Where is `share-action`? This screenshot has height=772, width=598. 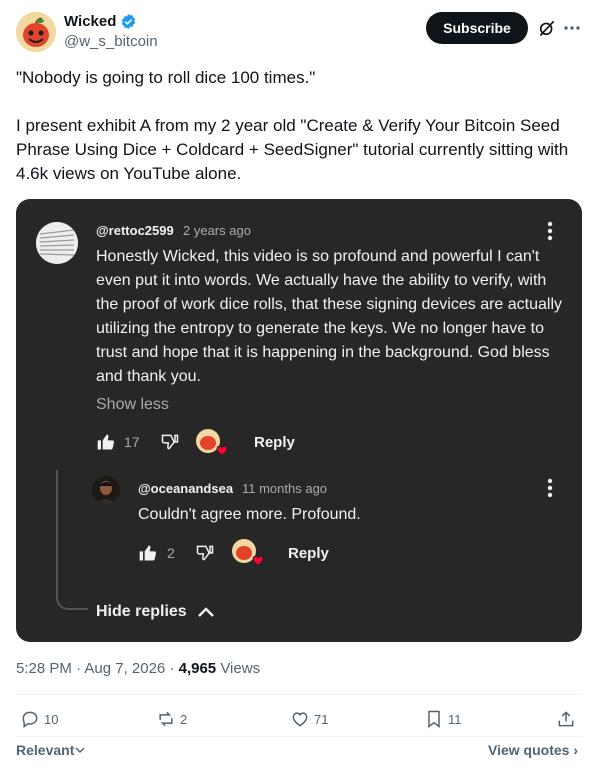
share-action is located at coordinates (568, 719).